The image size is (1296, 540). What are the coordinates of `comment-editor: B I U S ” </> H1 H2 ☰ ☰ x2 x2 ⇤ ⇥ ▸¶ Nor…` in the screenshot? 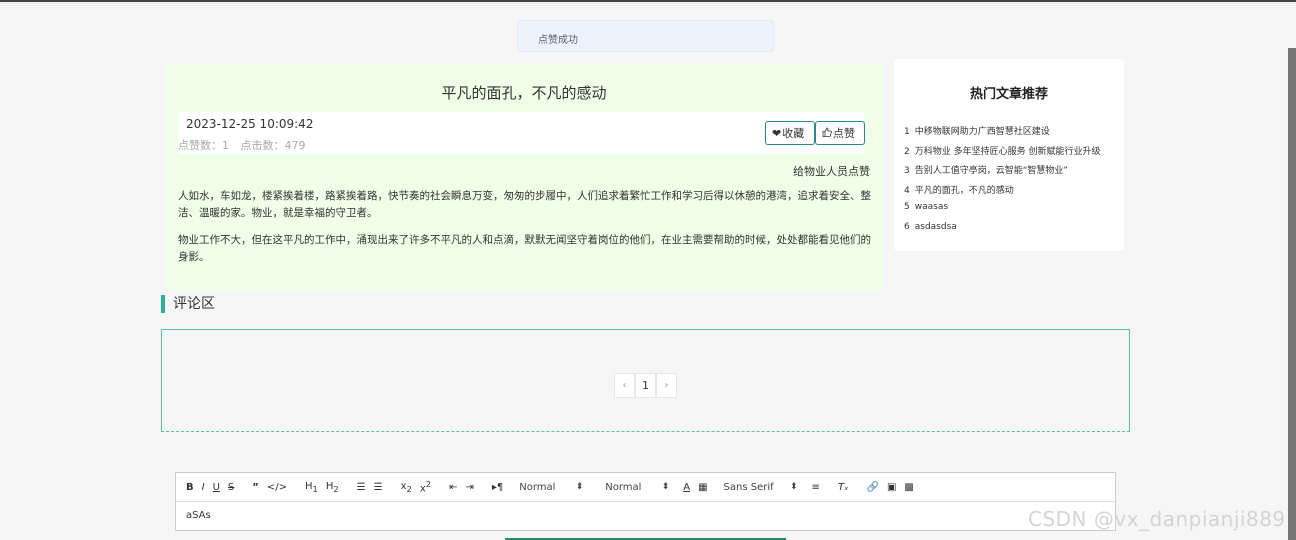 It's located at (645, 501).